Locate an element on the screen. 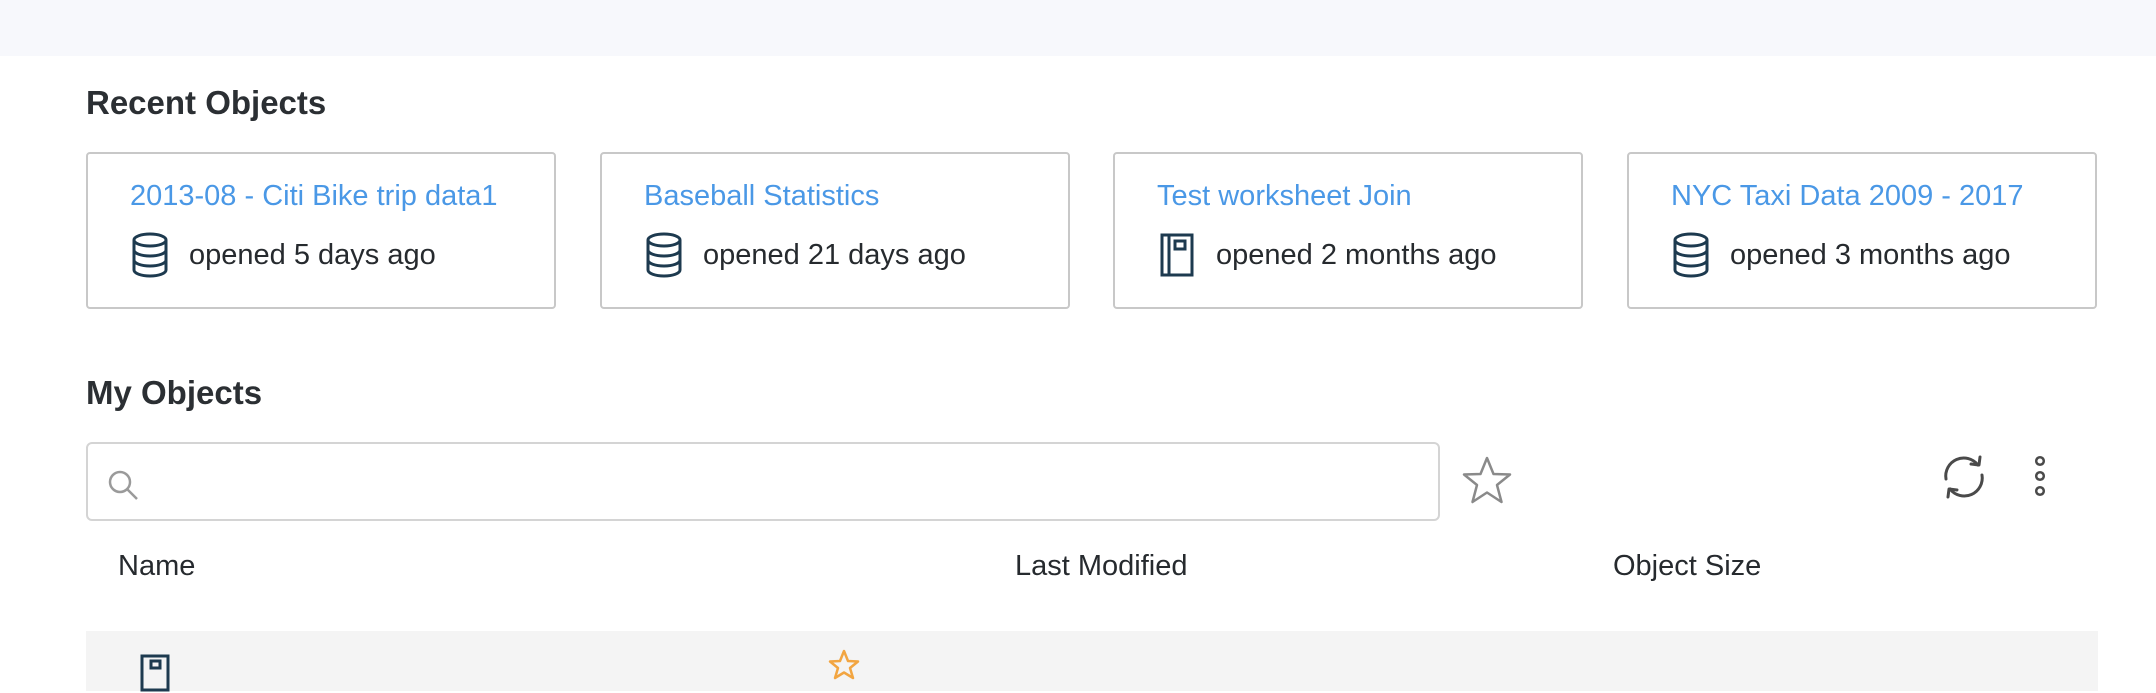 The image size is (2156, 693). recent-object-meta: opened 5 days ago is located at coordinates (283, 255).